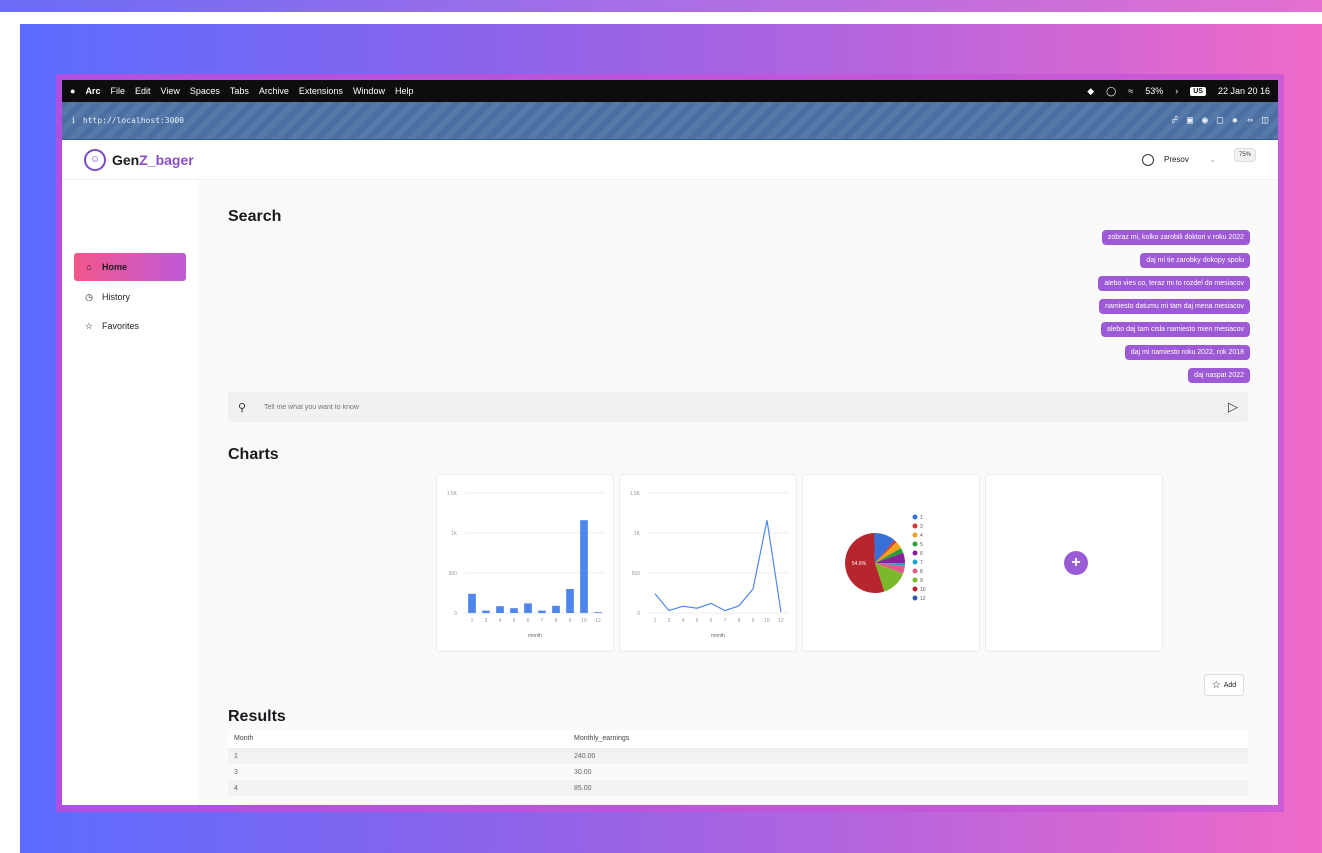  What do you see at coordinates (454, 534) in the screenshot?
I see `y-tick-label: 1K` at bounding box center [454, 534].